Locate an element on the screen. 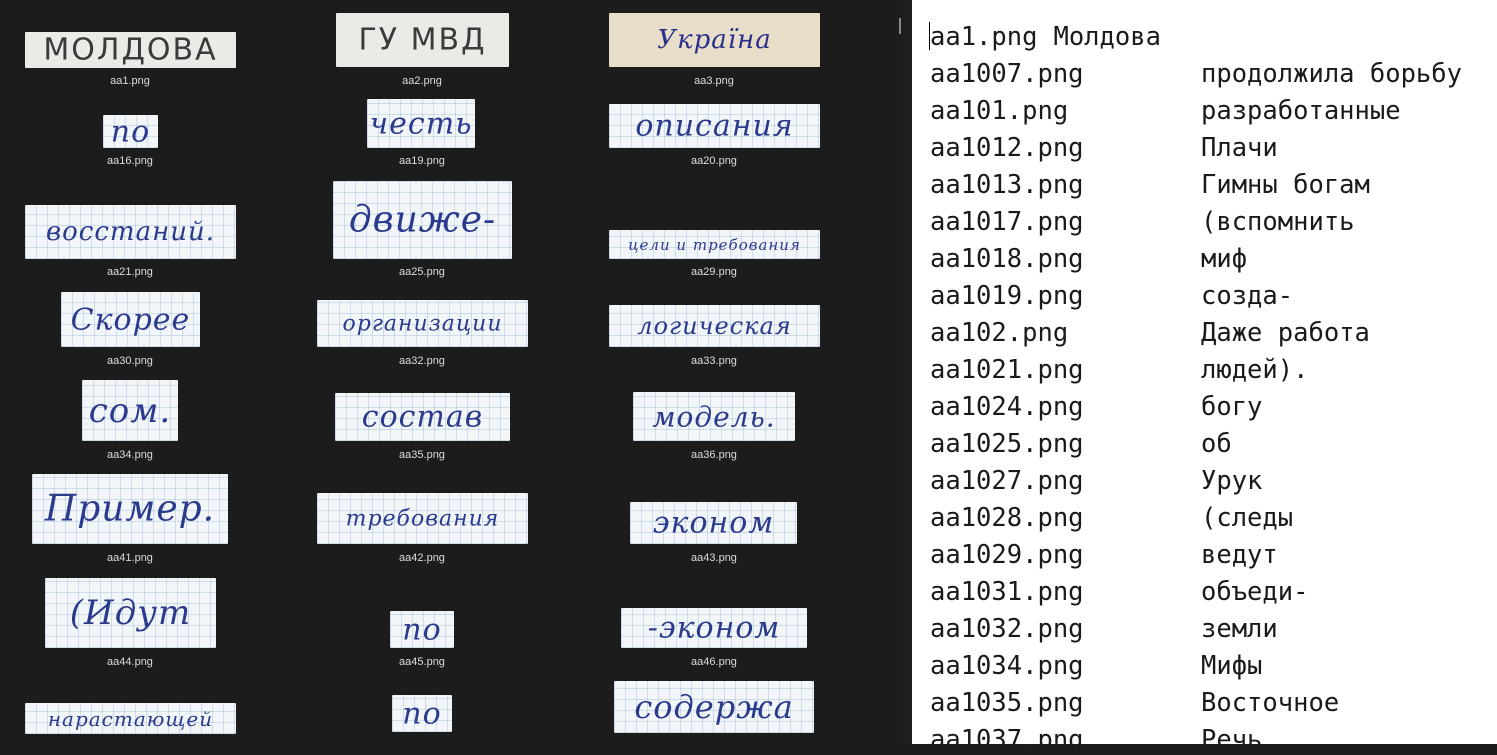 The height and width of the screenshot is (755, 1497). thumbnail-word: описания is located at coordinates (714, 126).